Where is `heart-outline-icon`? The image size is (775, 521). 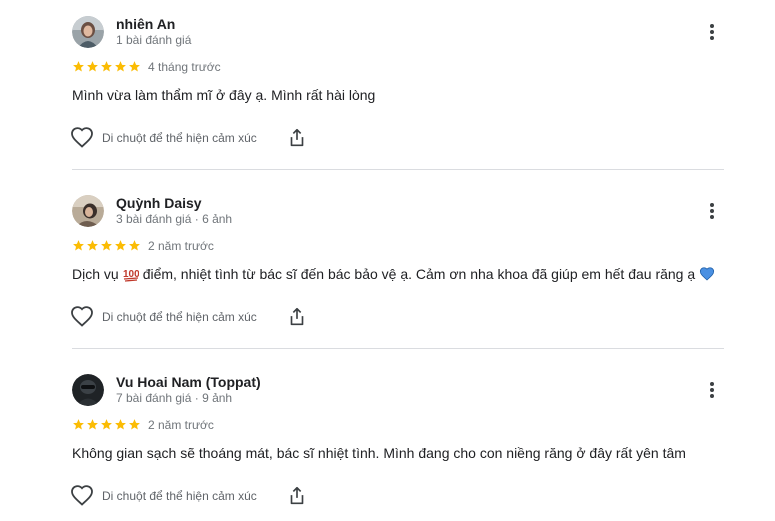 heart-outline-icon is located at coordinates (82, 495).